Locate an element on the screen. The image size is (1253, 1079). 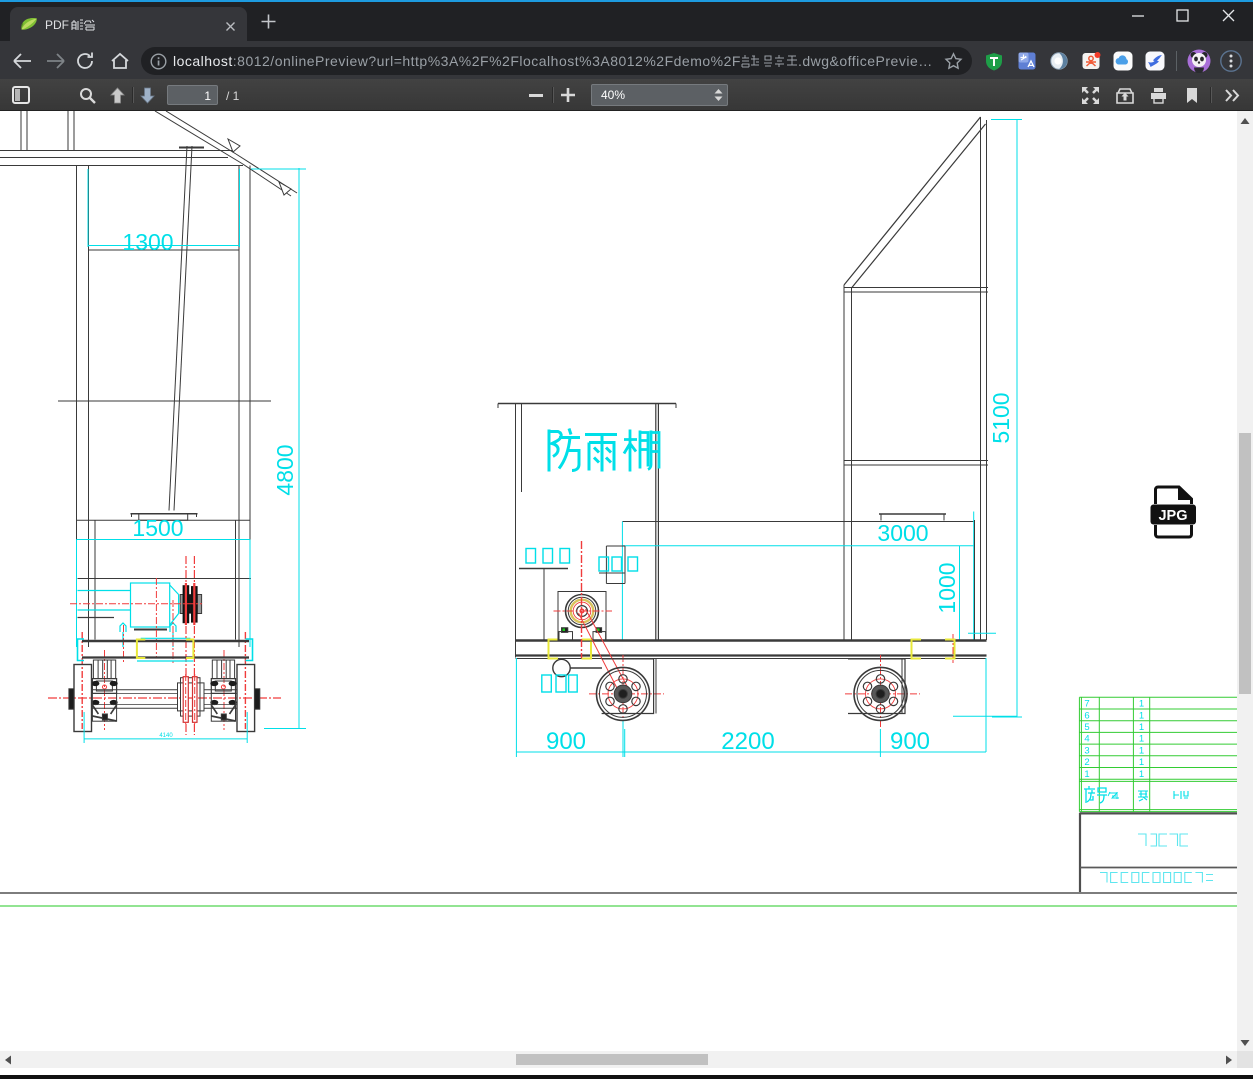
svg-text: 4800 is located at coordinates (285, 469).